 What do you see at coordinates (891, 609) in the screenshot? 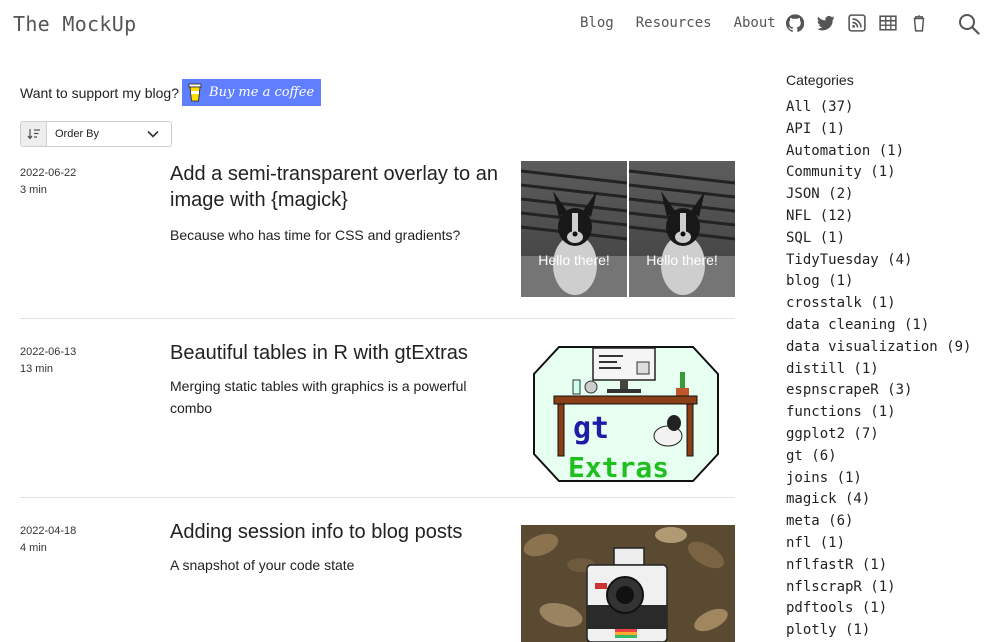
I see `category-item: pdftools (1)` at bounding box center [891, 609].